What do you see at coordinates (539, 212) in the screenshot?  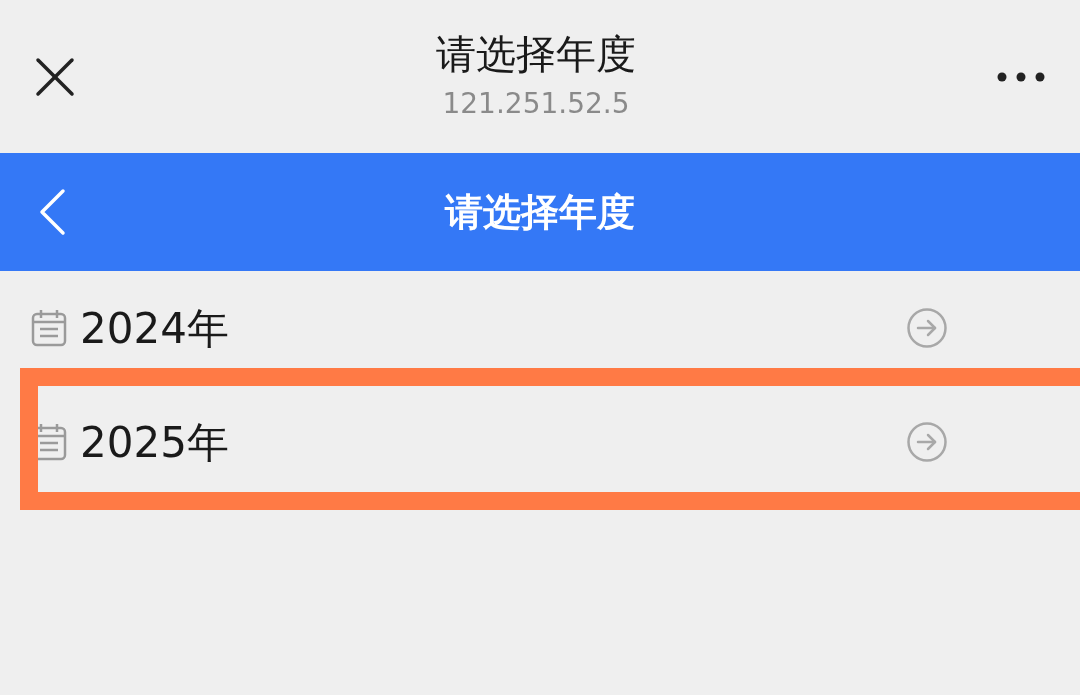 I see `header-title: 请选择年度` at bounding box center [539, 212].